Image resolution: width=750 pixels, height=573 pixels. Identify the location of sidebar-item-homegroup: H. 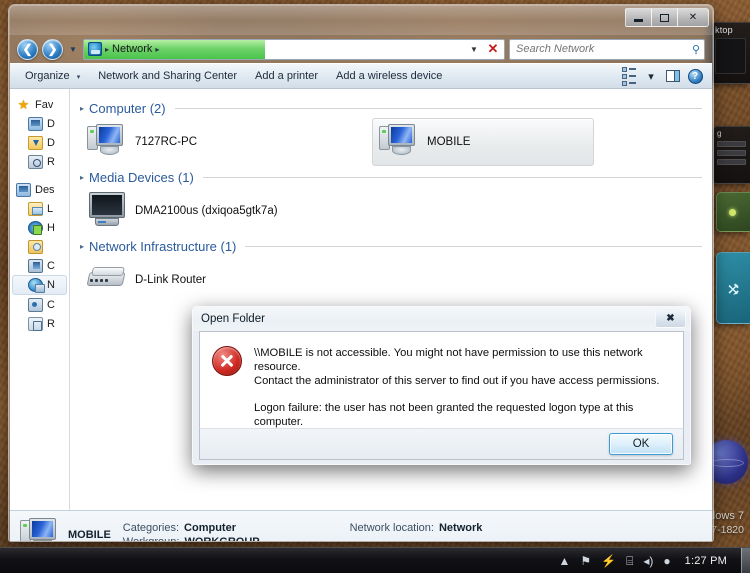
(39, 227).